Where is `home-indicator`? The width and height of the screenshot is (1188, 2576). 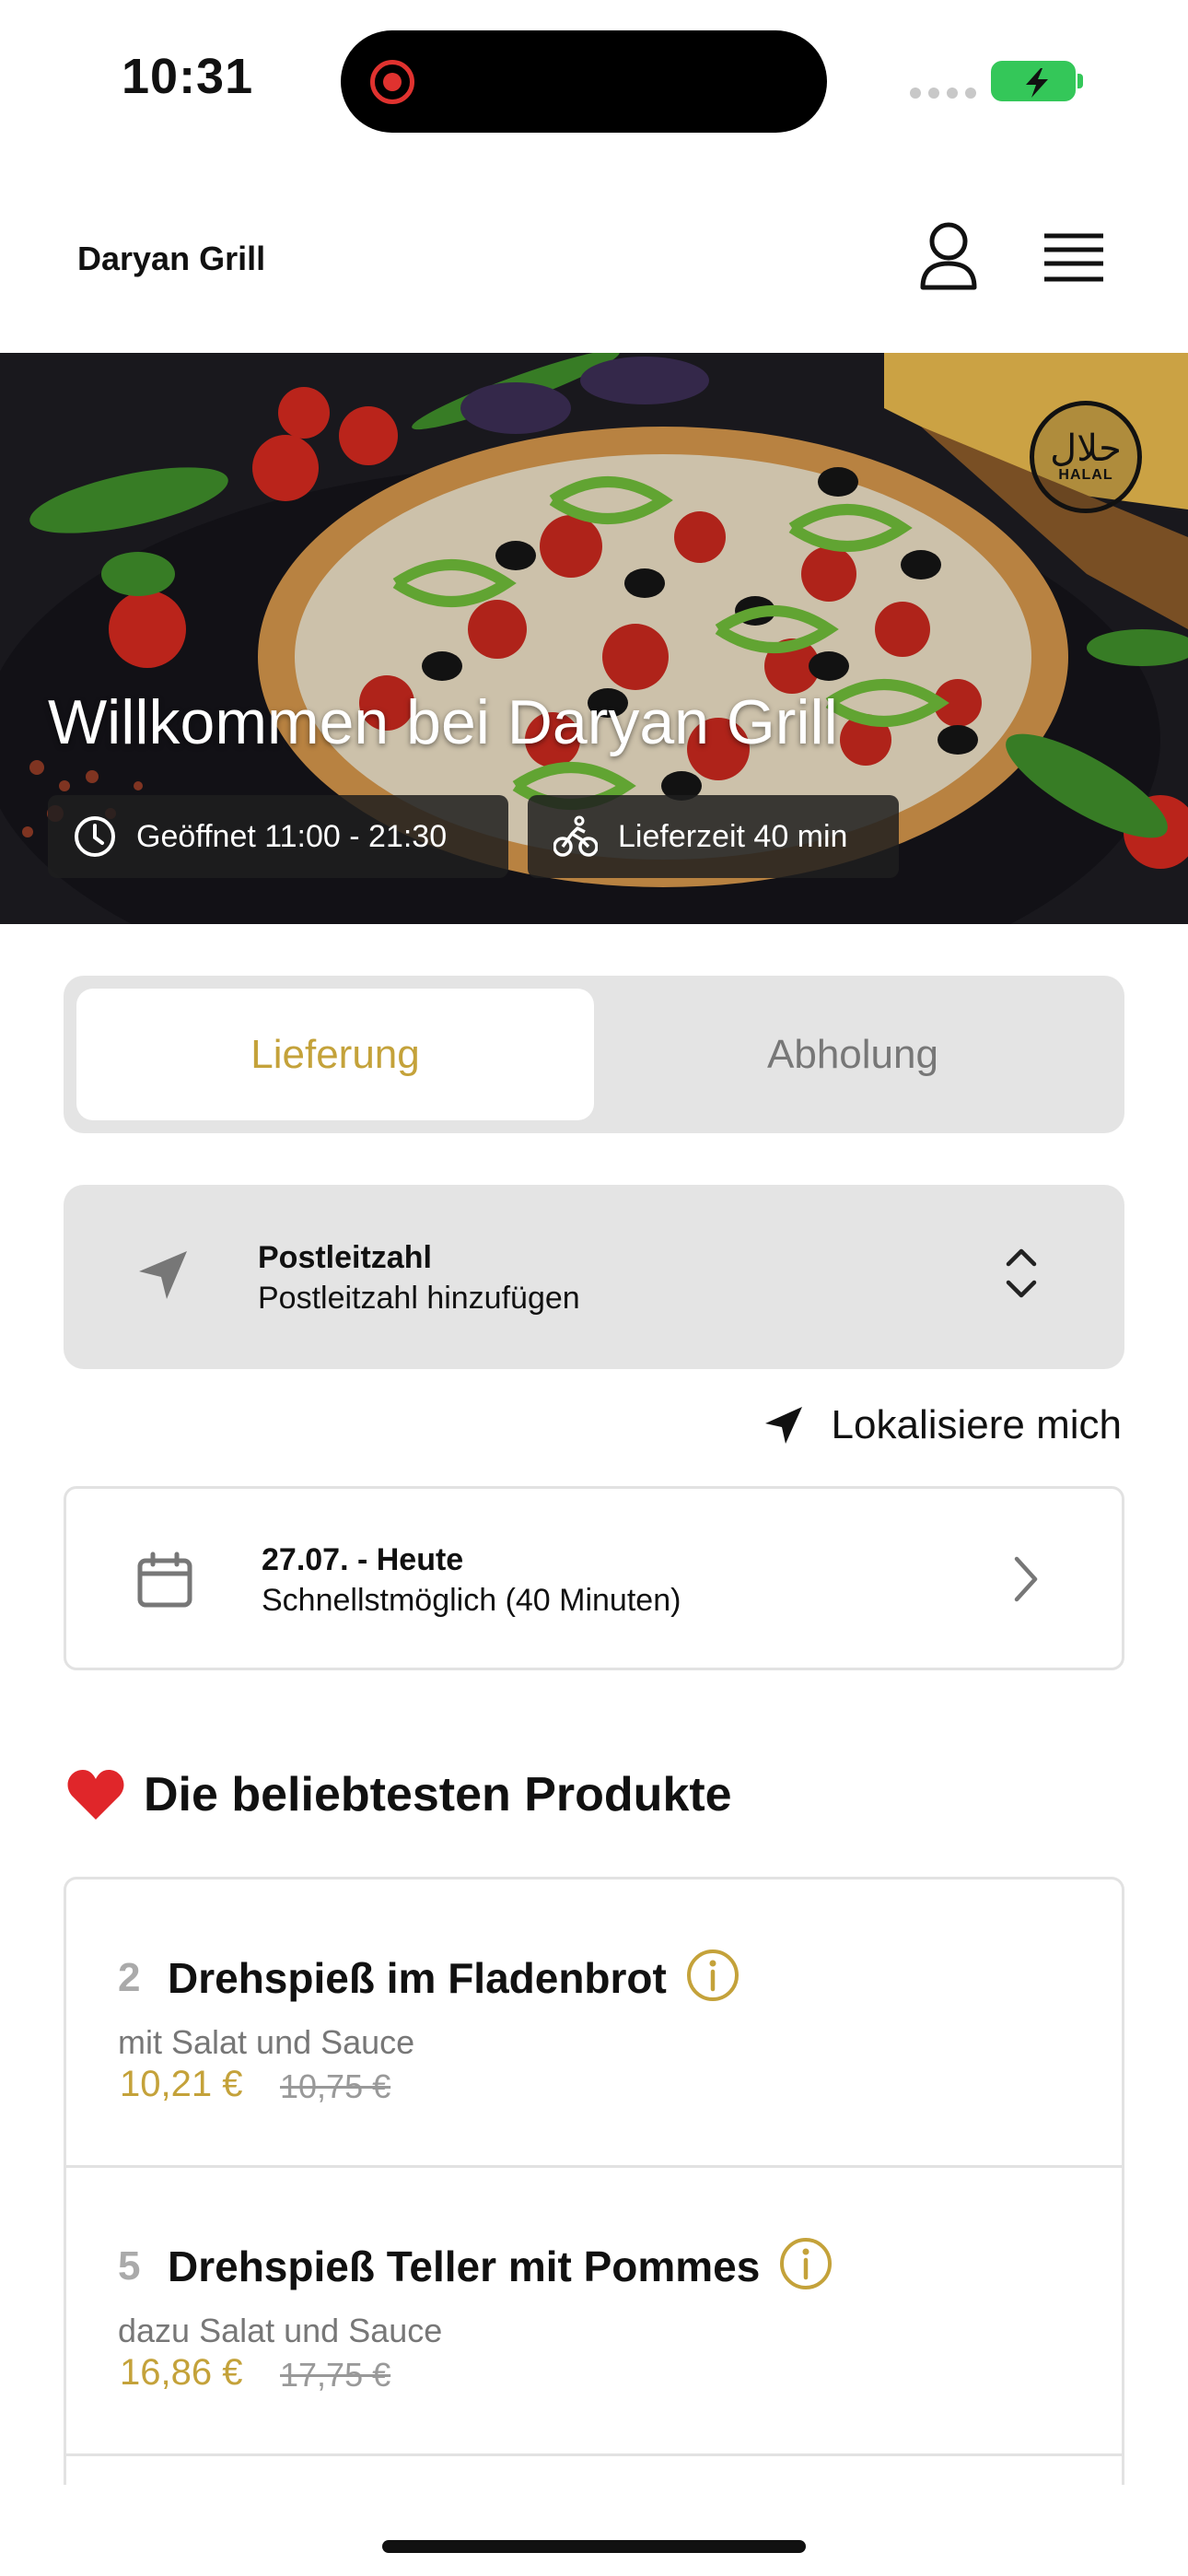 home-indicator is located at coordinates (594, 2546).